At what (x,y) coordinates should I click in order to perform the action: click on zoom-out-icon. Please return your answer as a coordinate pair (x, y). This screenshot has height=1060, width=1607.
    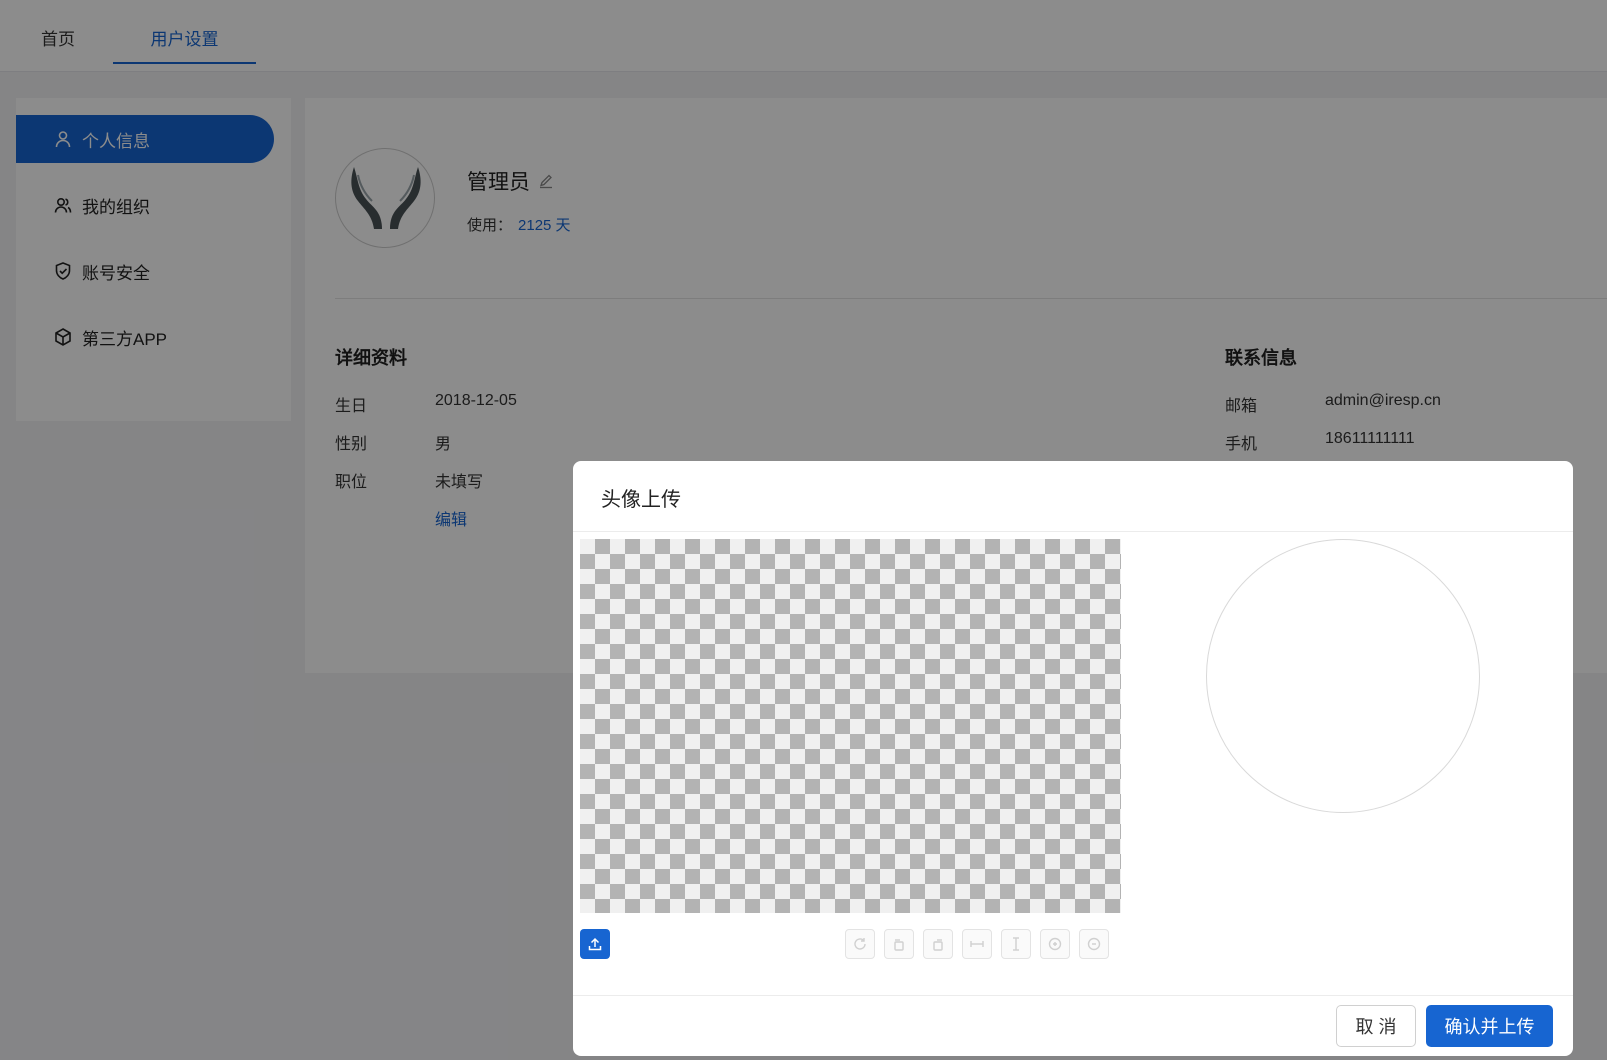
    Looking at the image, I should click on (1094, 944).